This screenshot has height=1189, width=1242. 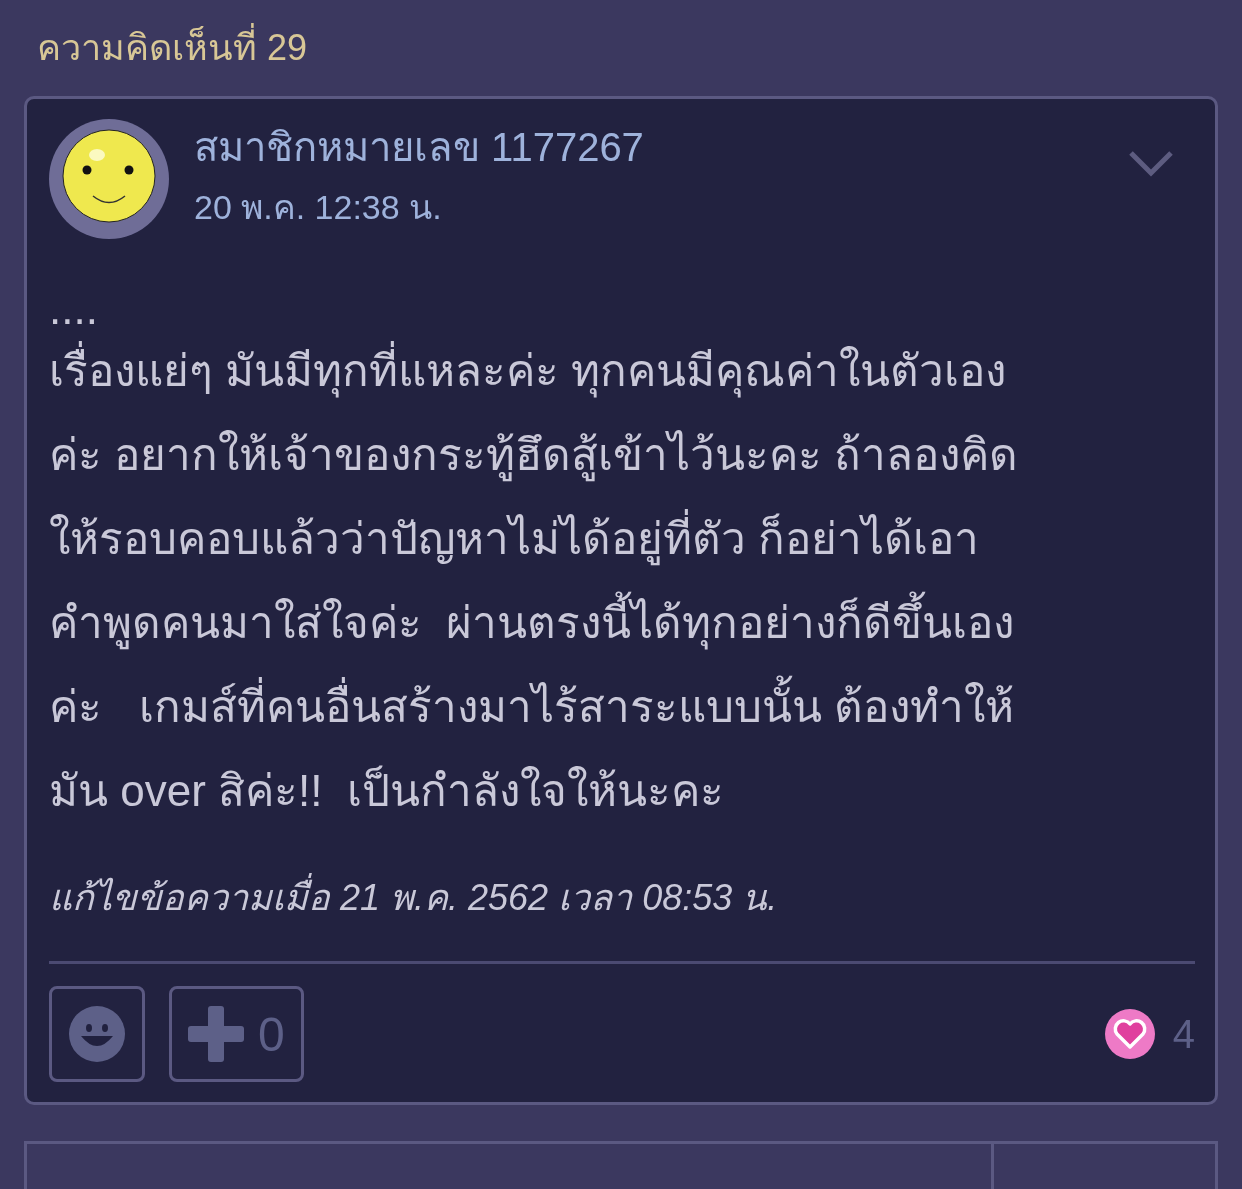 What do you see at coordinates (514, 539) in the screenshot?
I see `comment-text: ให้รอบคอบแล้วว่าปัญหาไม่ได้อยู่ที่ตัว ก็อย่าได้เอา` at bounding box center [514, 539].